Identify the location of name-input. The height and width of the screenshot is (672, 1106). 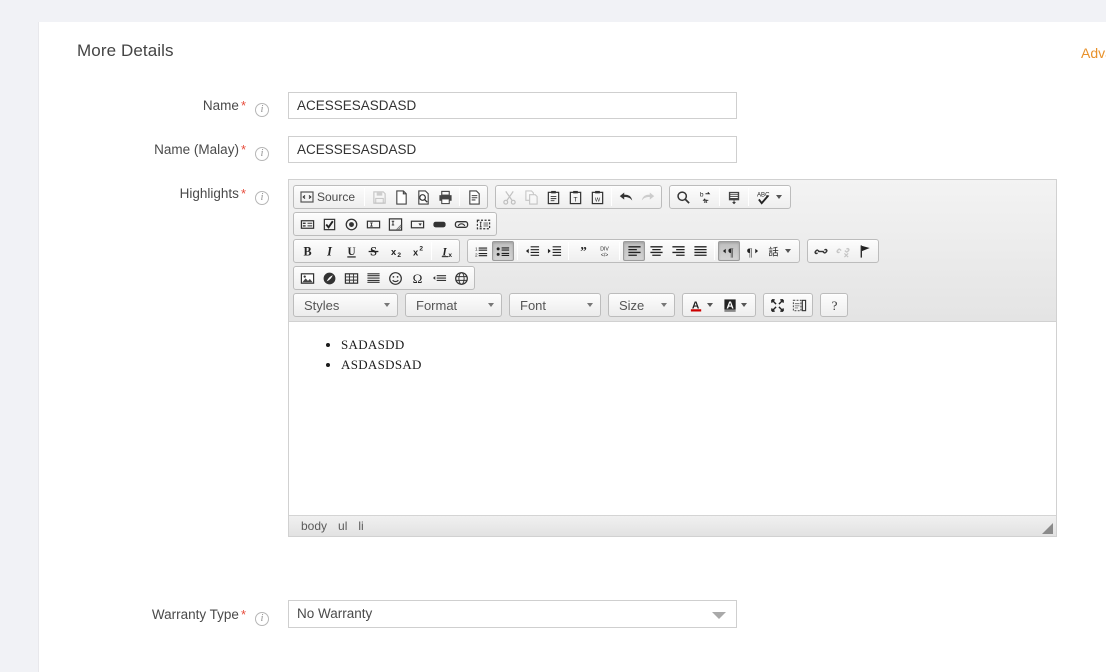
(512, 105).